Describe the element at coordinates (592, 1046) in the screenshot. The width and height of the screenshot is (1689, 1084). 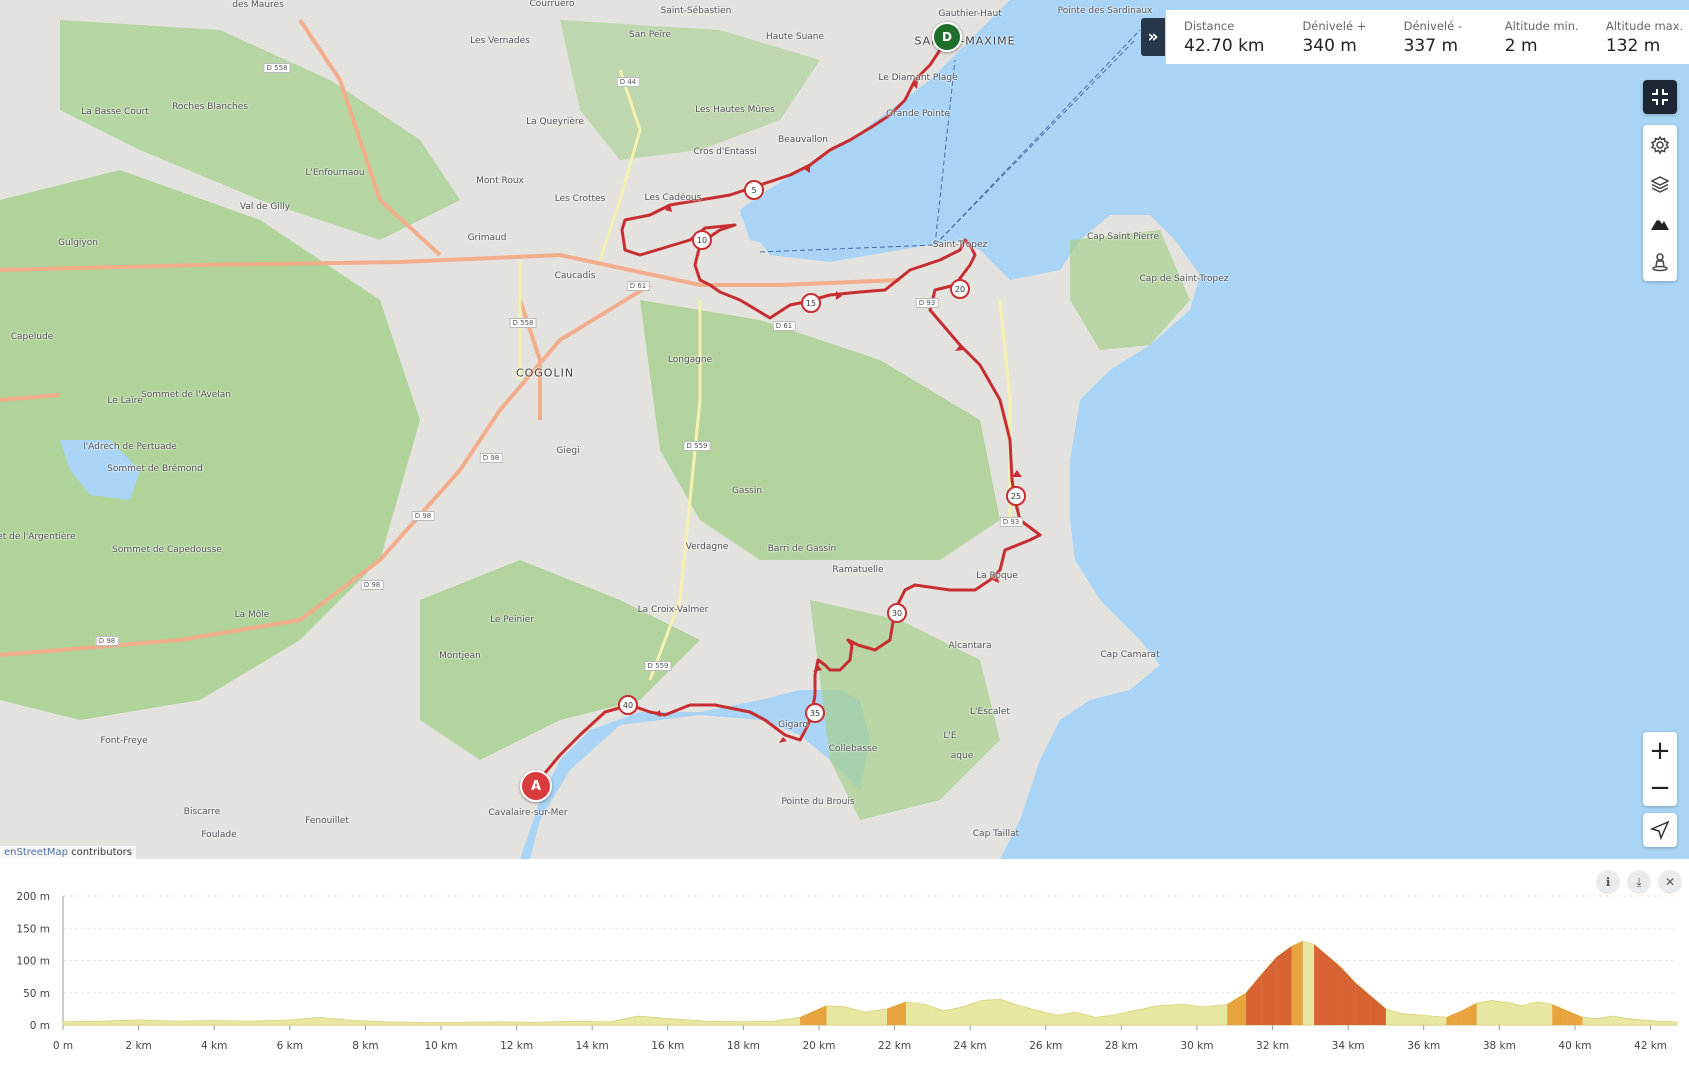
I see `x-tick-label: 14 km` at that location.